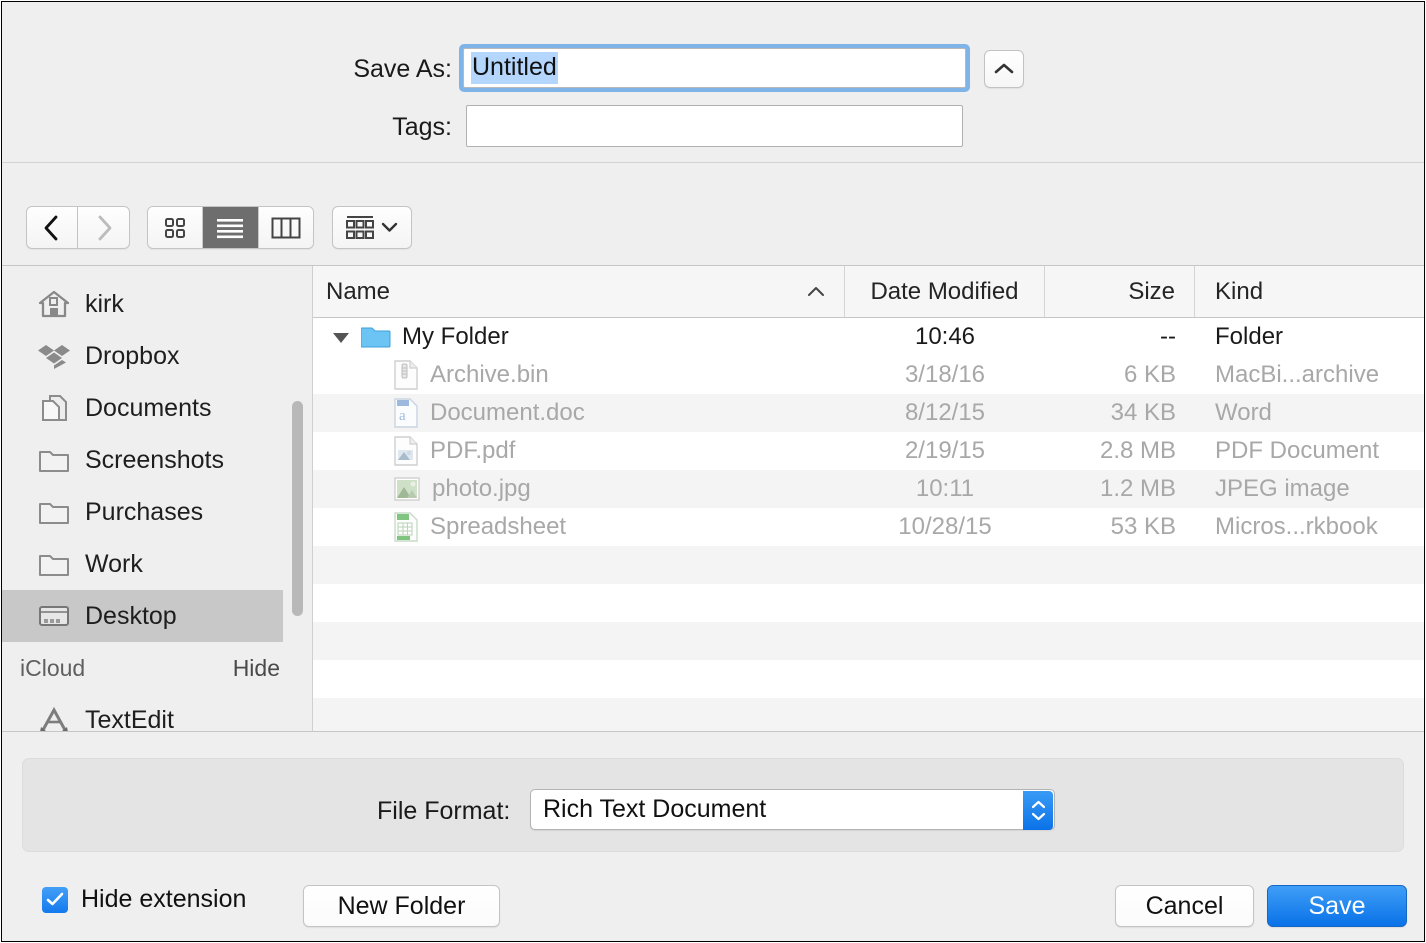 The width and height of the screenshot is (1426, 943). What do you see at coordinates (714, 126) in the screenshot?
I see `tags-input` at bounding box center [714, 126].